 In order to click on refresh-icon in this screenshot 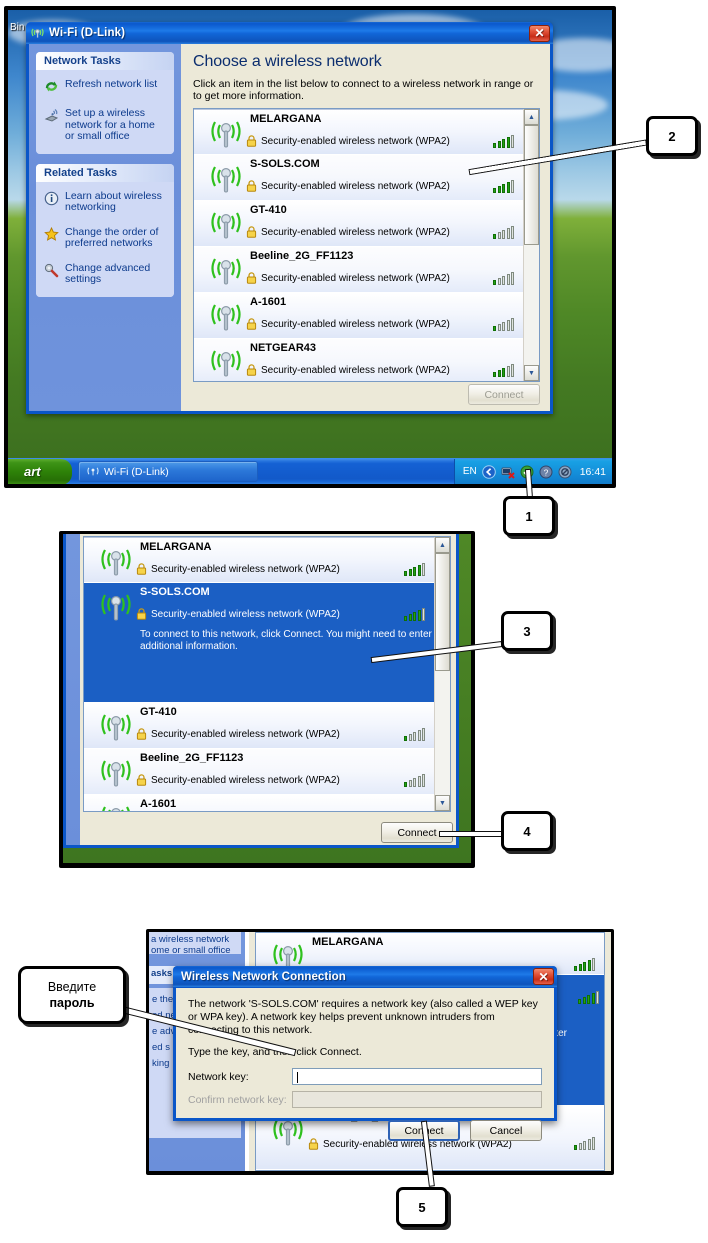, I will do `click(52, 87)`.